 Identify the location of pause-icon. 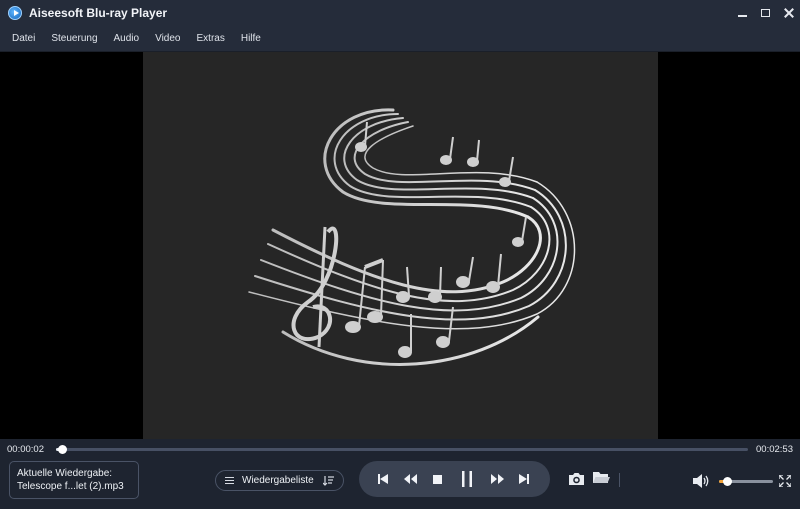
(467, 479).